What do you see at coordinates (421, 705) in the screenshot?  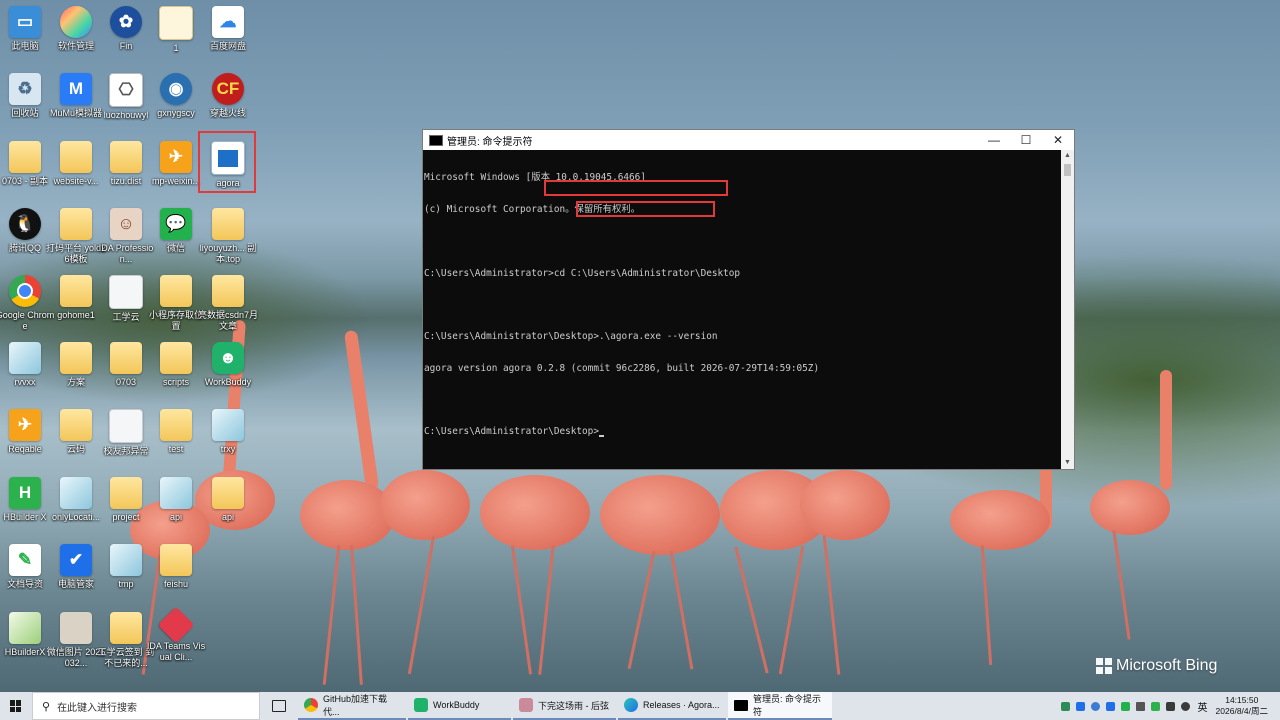 I see `workbuddy-icon` at bounding box center [421, 705].